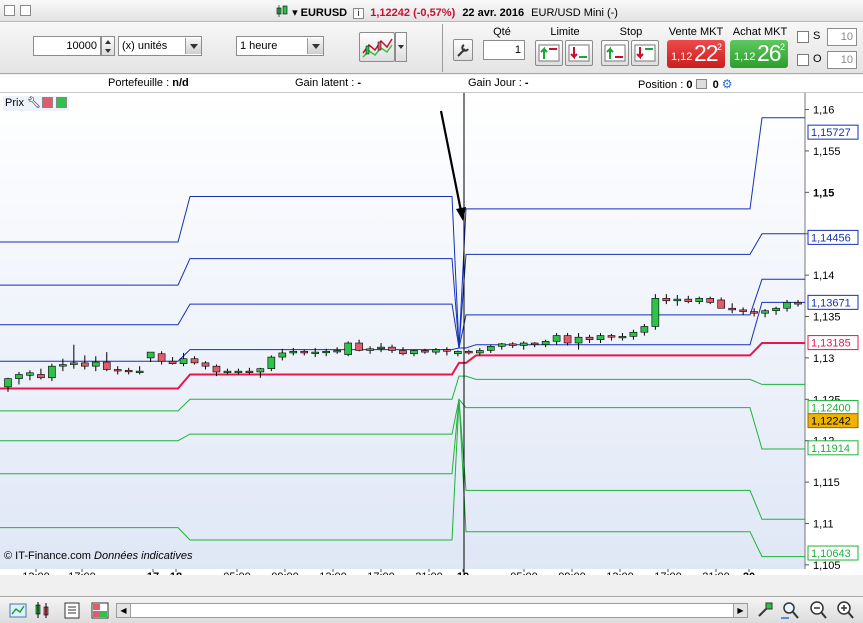  I want to click on price-tag-label: 1,12242, so click(831, 422).